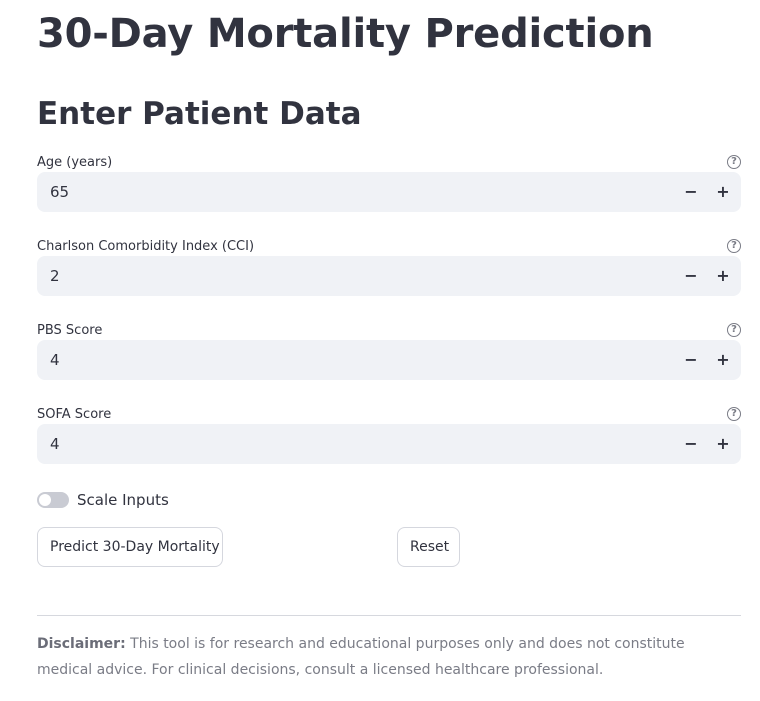 This screenshot has width=760, height=701. What do you see at coordinates (691, 192) in the screenshot?
I see `age-decrement-button: −` at bounding box center [691, 192].